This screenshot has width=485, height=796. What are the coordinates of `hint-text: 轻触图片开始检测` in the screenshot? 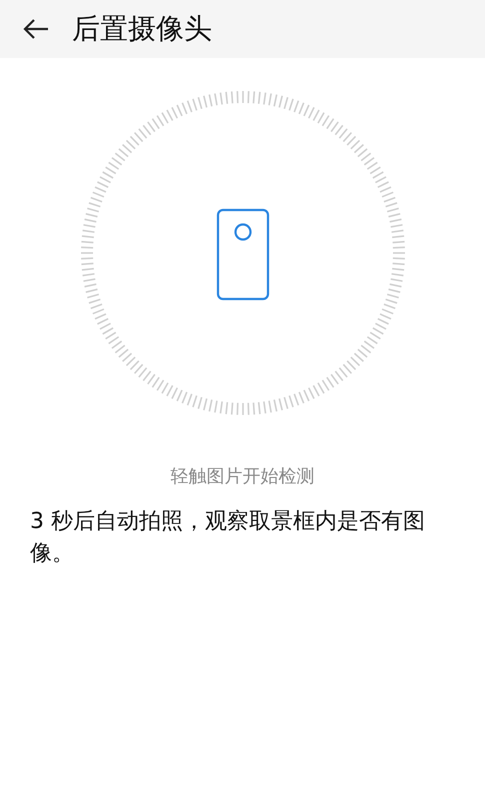 It's located at (242, 477).